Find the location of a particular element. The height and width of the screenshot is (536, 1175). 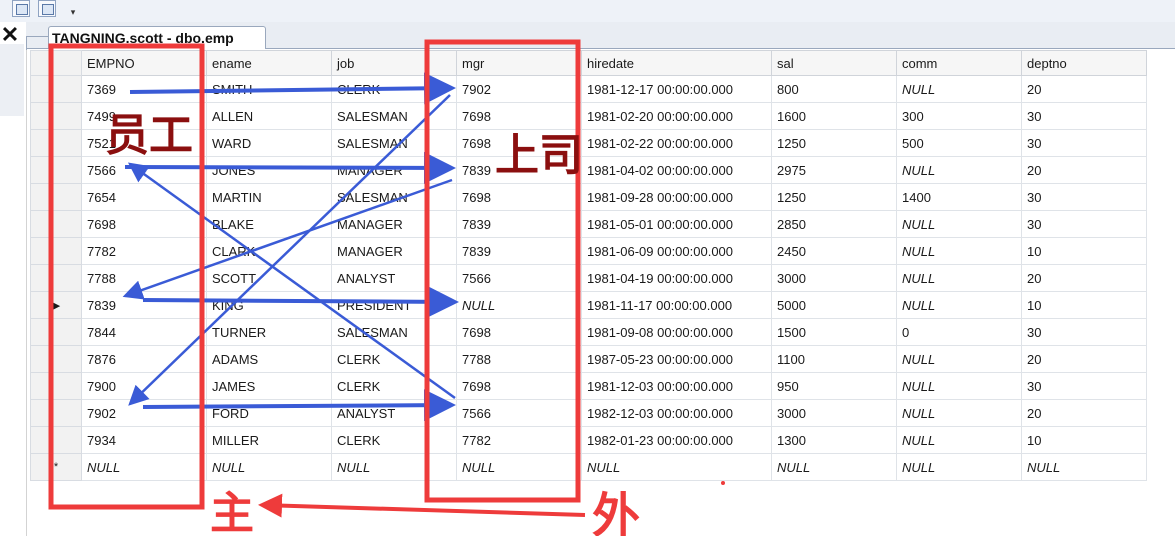

label-employee: 员工 is located at coordinates (149, 135).